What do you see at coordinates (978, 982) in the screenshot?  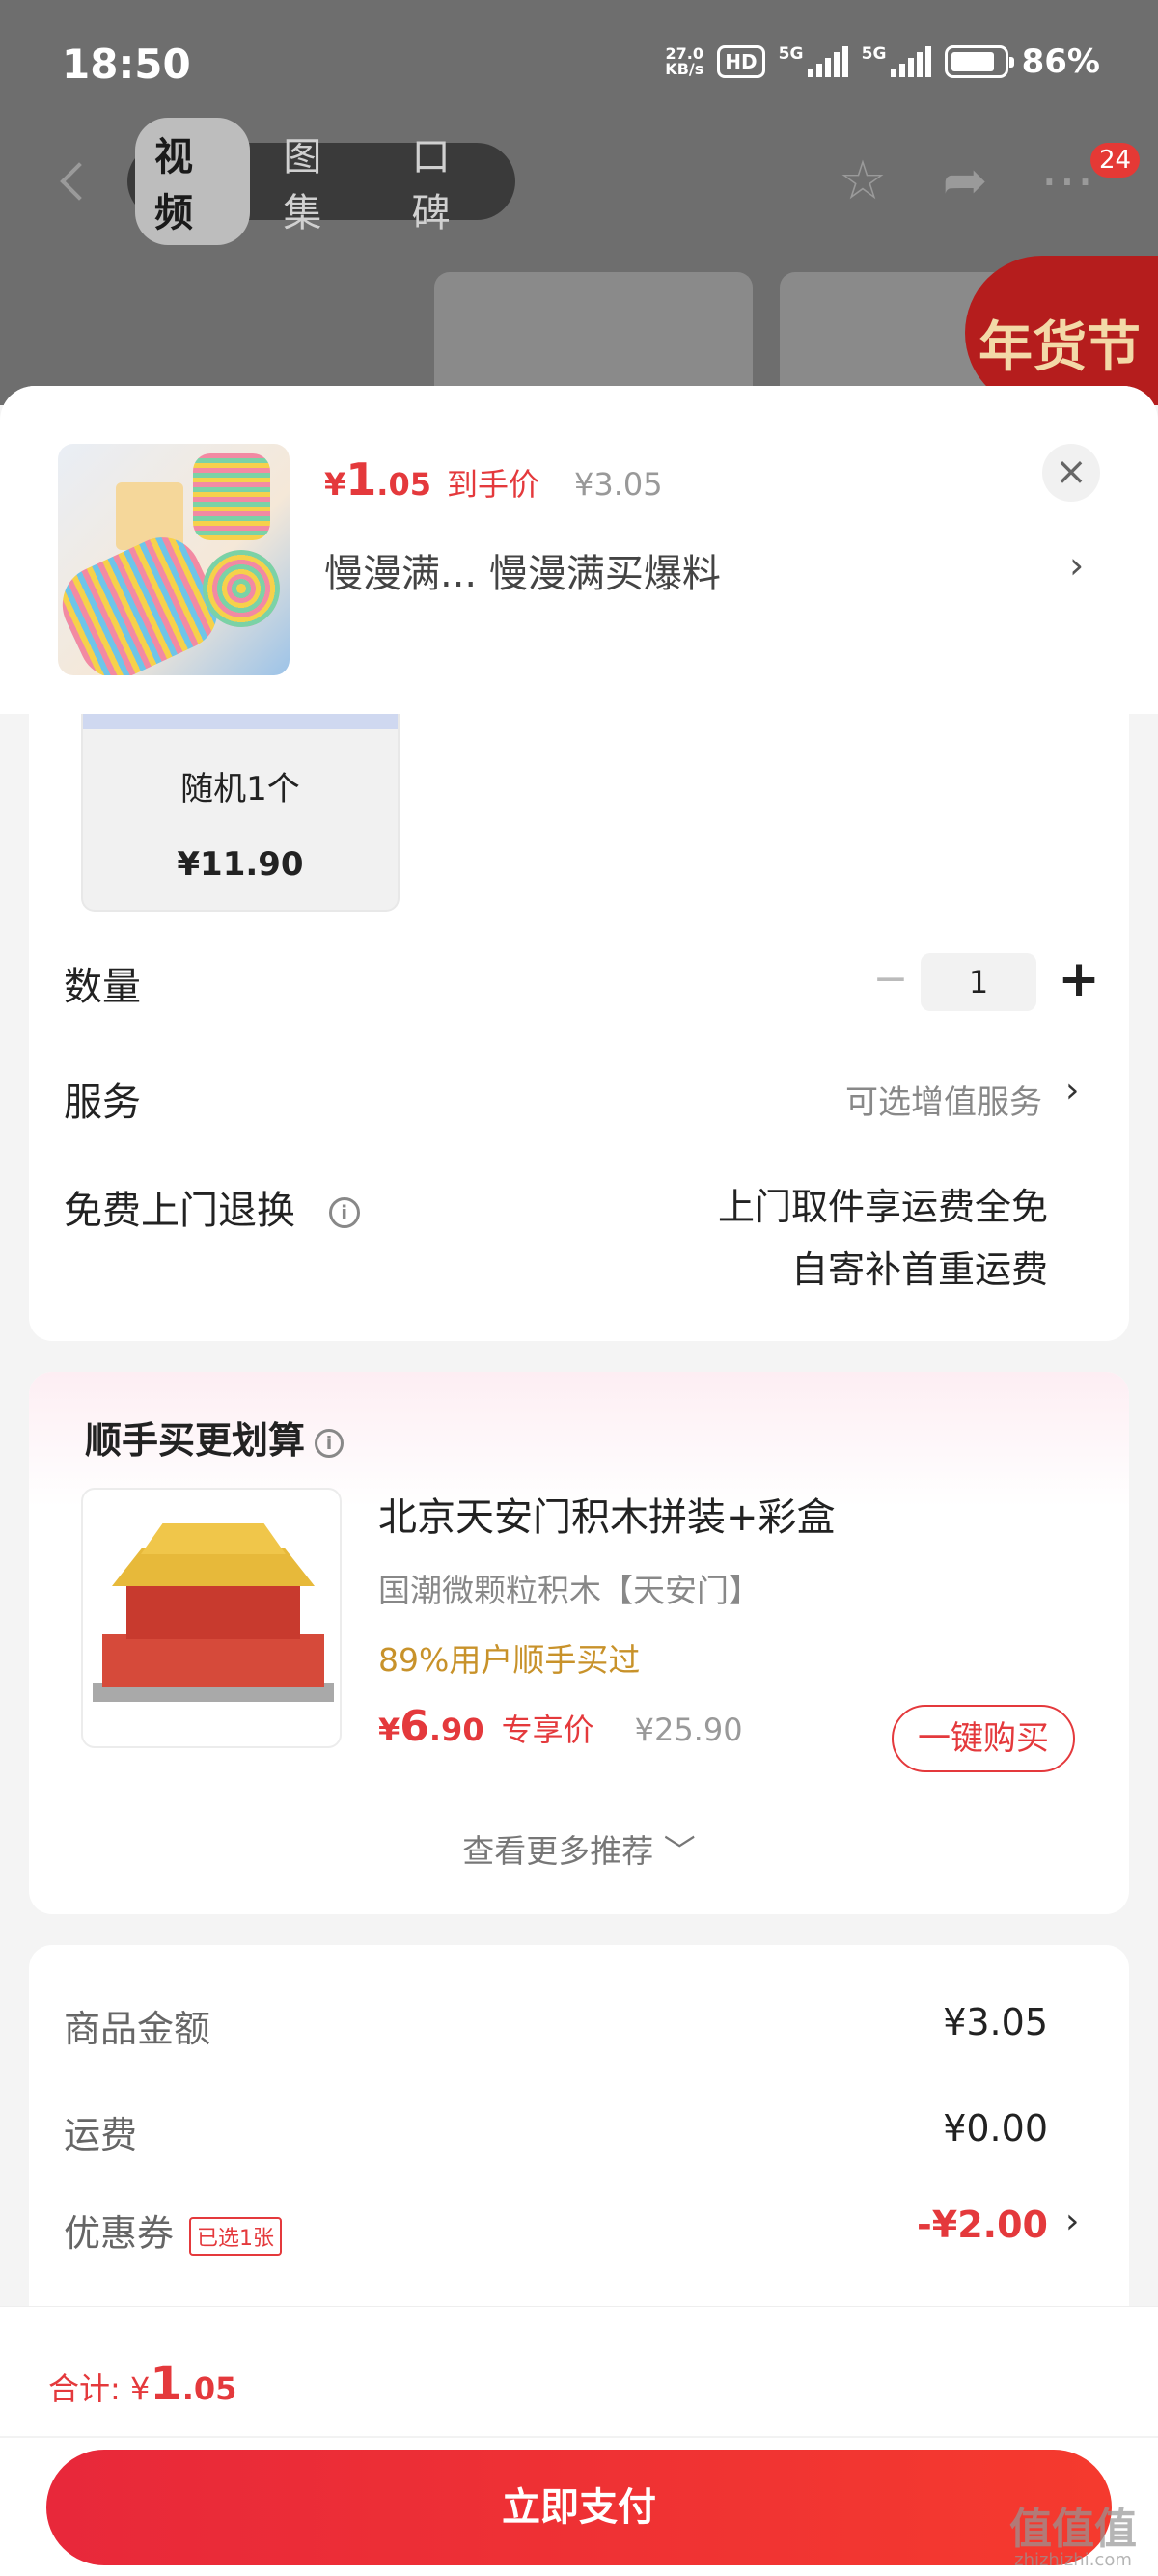 I see `quantity-input: 1` at bounding box center [978, 982].